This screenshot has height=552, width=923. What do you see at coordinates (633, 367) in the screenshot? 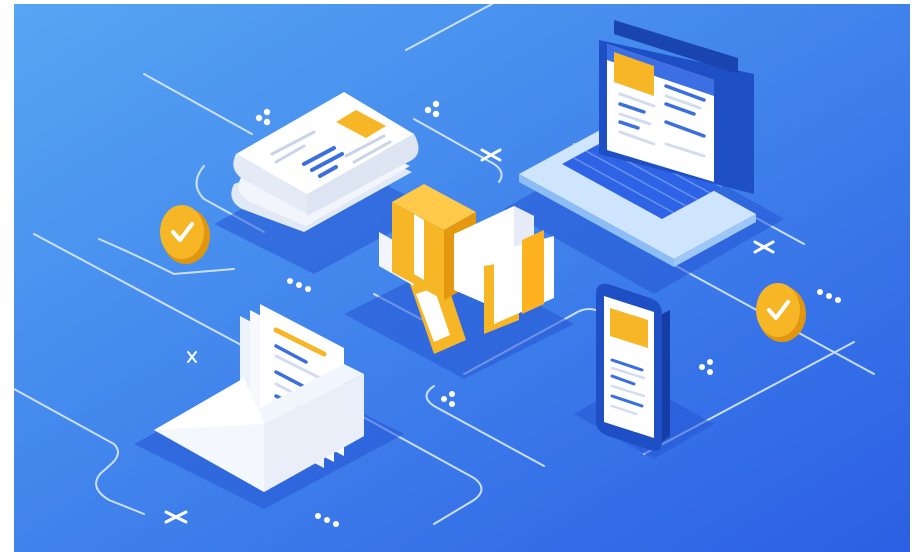
I see `smartphone-icon` at bounding box center [633, 367].